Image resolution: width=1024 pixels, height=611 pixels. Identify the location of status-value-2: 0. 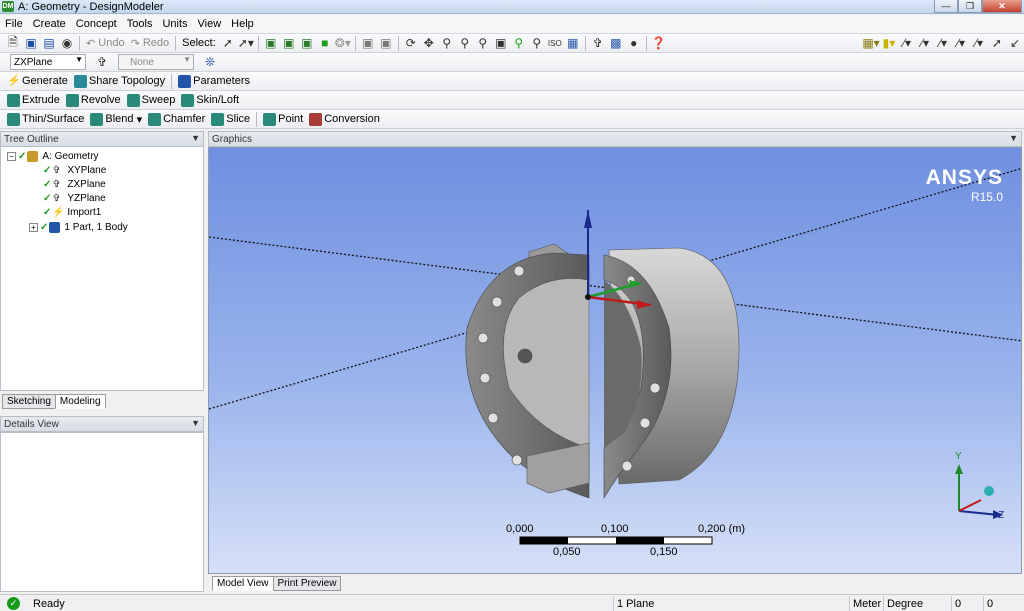
(1003, 603).